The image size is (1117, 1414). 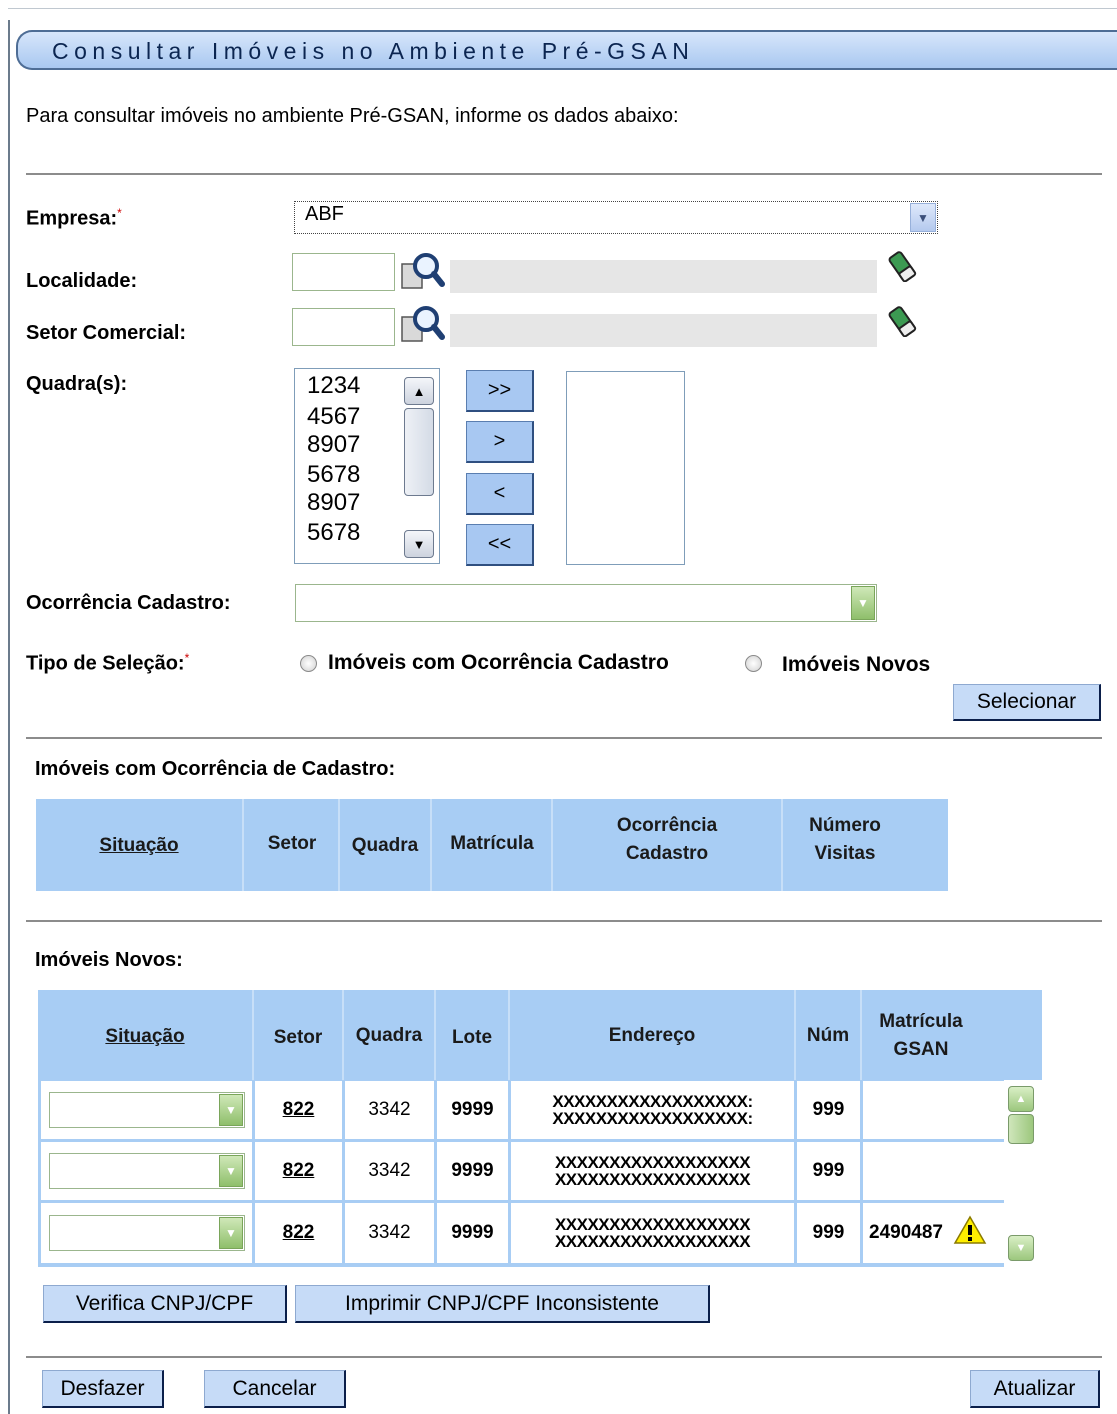 I want to click on page-title: Consultar Imóveis no Ambiente Pré-GSAN, so click(x=373, y=51).